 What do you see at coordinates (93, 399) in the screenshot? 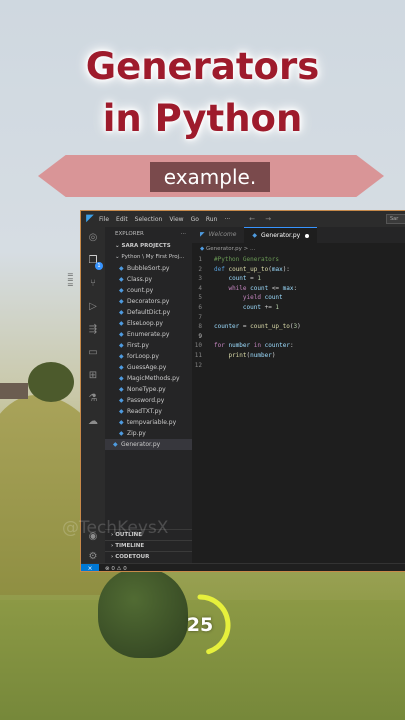
I see `testing-icon: ⚗` at bounding box center [93, 399].